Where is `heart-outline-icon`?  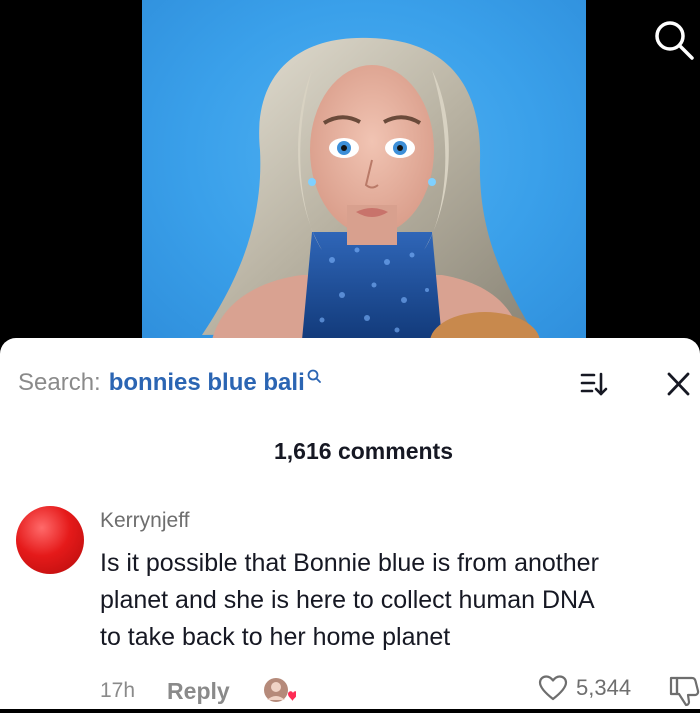 heart-outline-icon is located at coordinates (553, 688).